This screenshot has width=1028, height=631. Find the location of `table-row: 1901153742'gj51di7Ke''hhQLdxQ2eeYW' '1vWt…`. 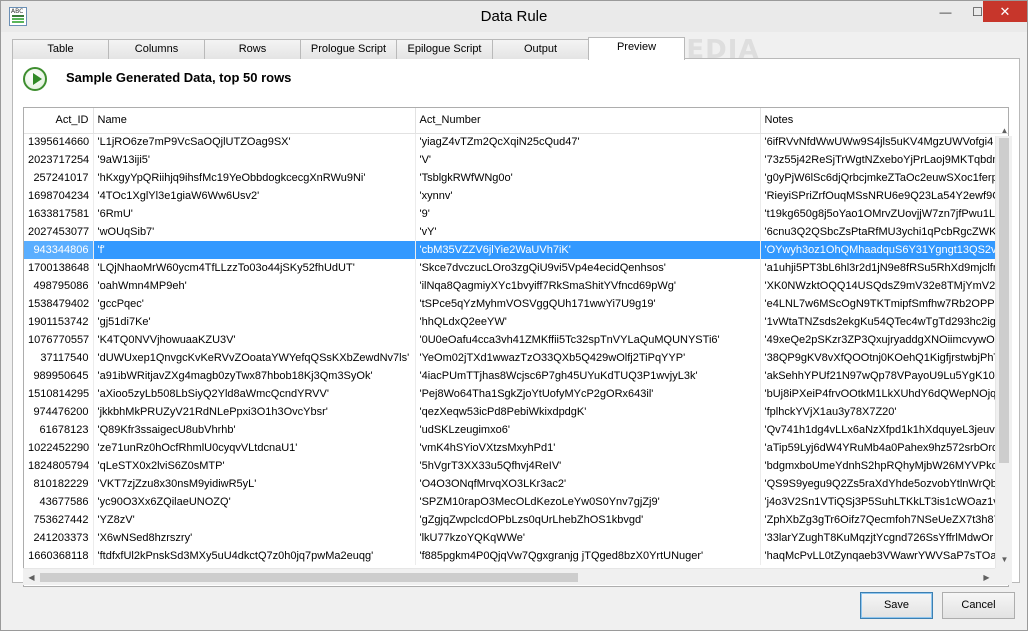

table-row: 1901153742'gj51di7Ke''hhQLdxQ2eeYW' '1vWt… is located at coordinates (516, 322).